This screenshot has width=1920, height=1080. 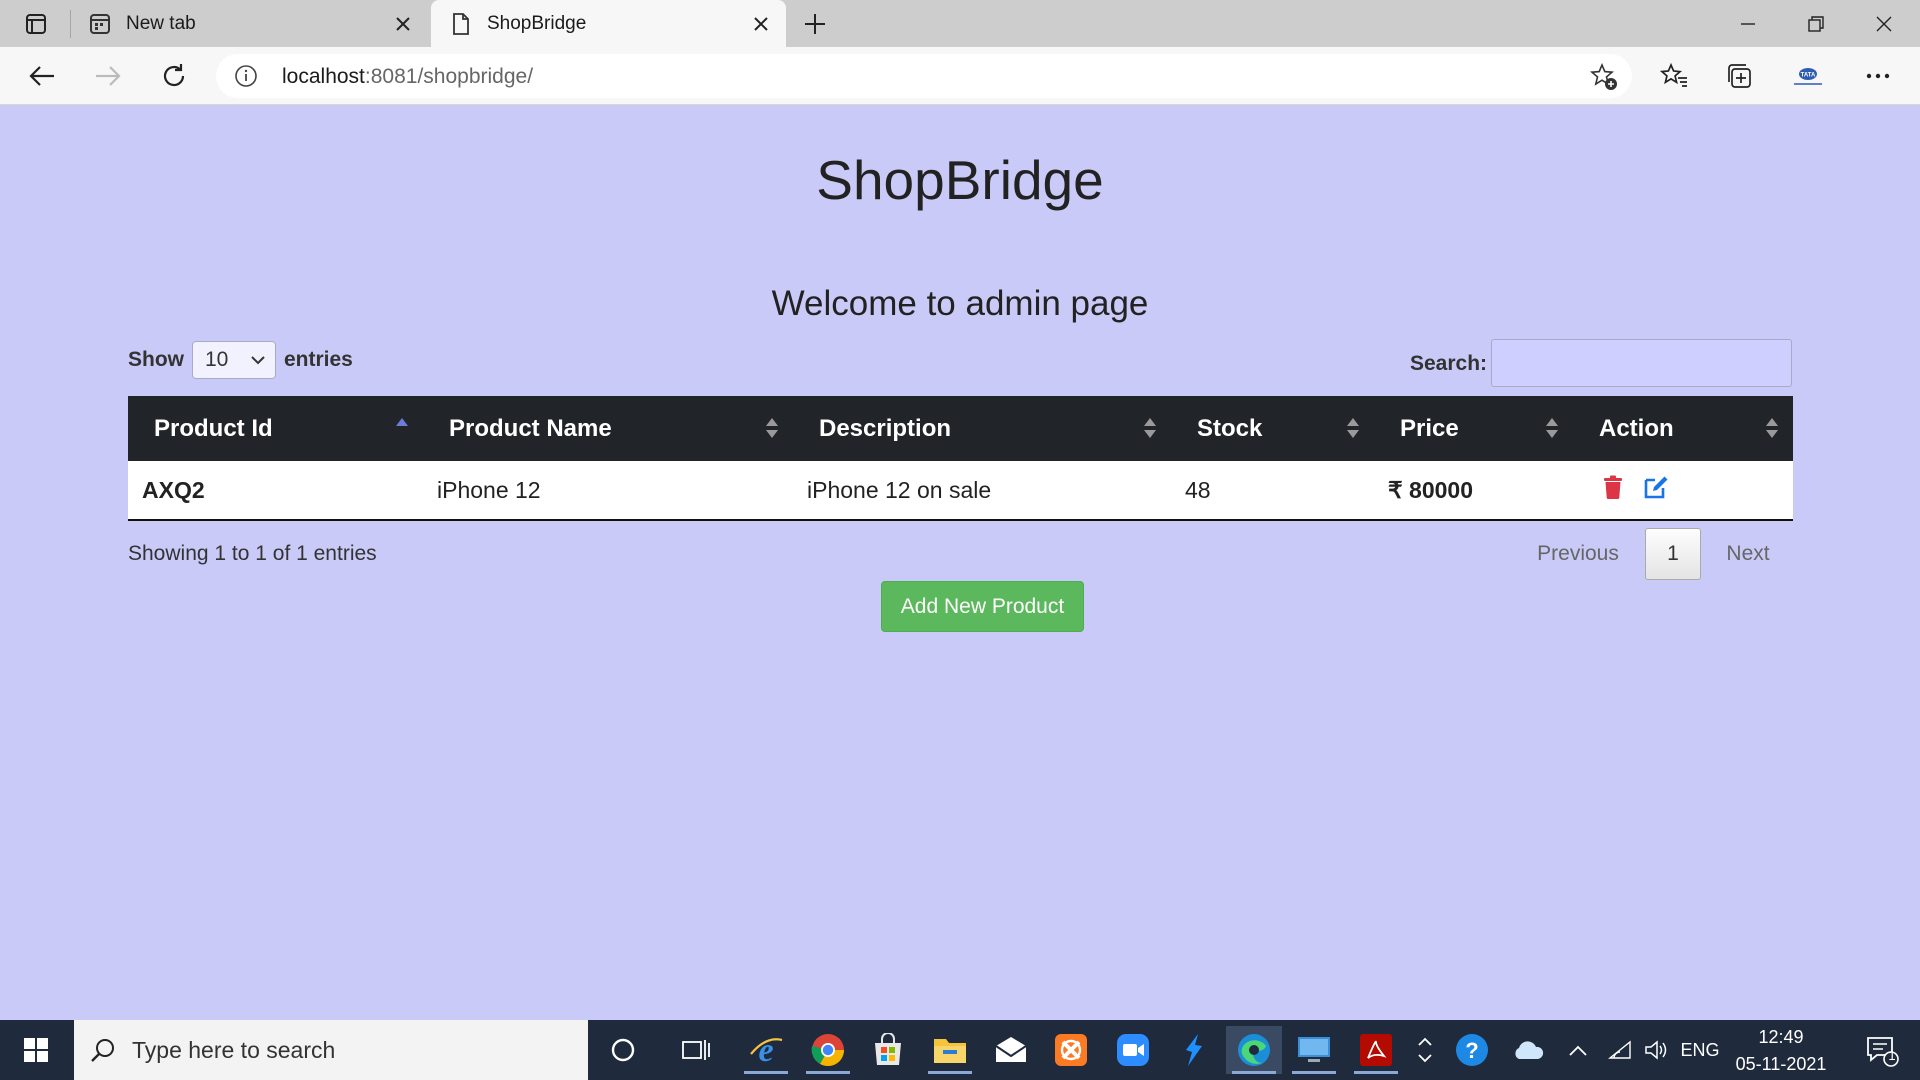 I want to click on column-header-stock: Stock, so click(x=1272, y=428).